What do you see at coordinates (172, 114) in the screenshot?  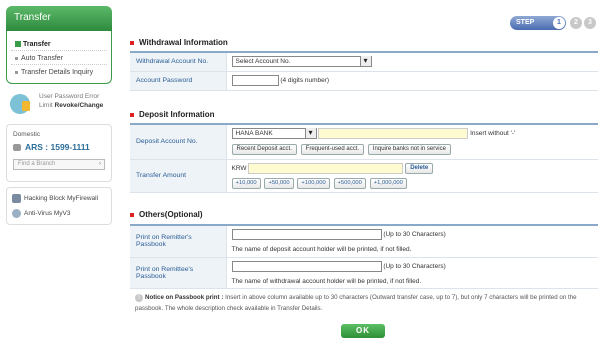 I see `deposit-section-title: Deposit Information` at bounding box center [172, 114].